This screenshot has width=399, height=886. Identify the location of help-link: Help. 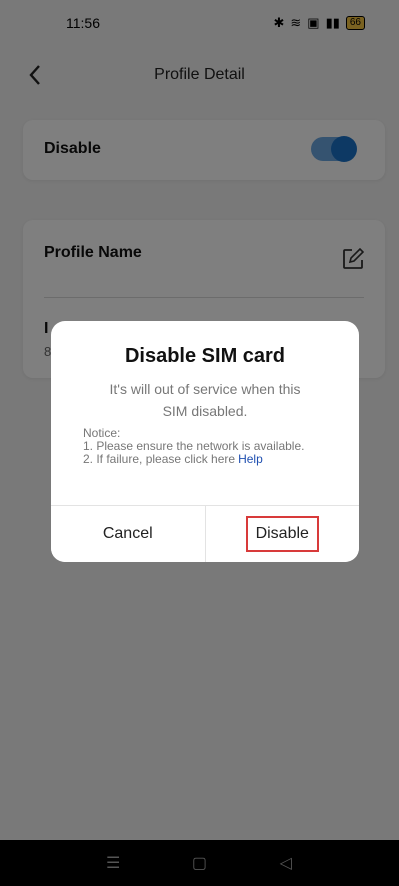
(250, 459).